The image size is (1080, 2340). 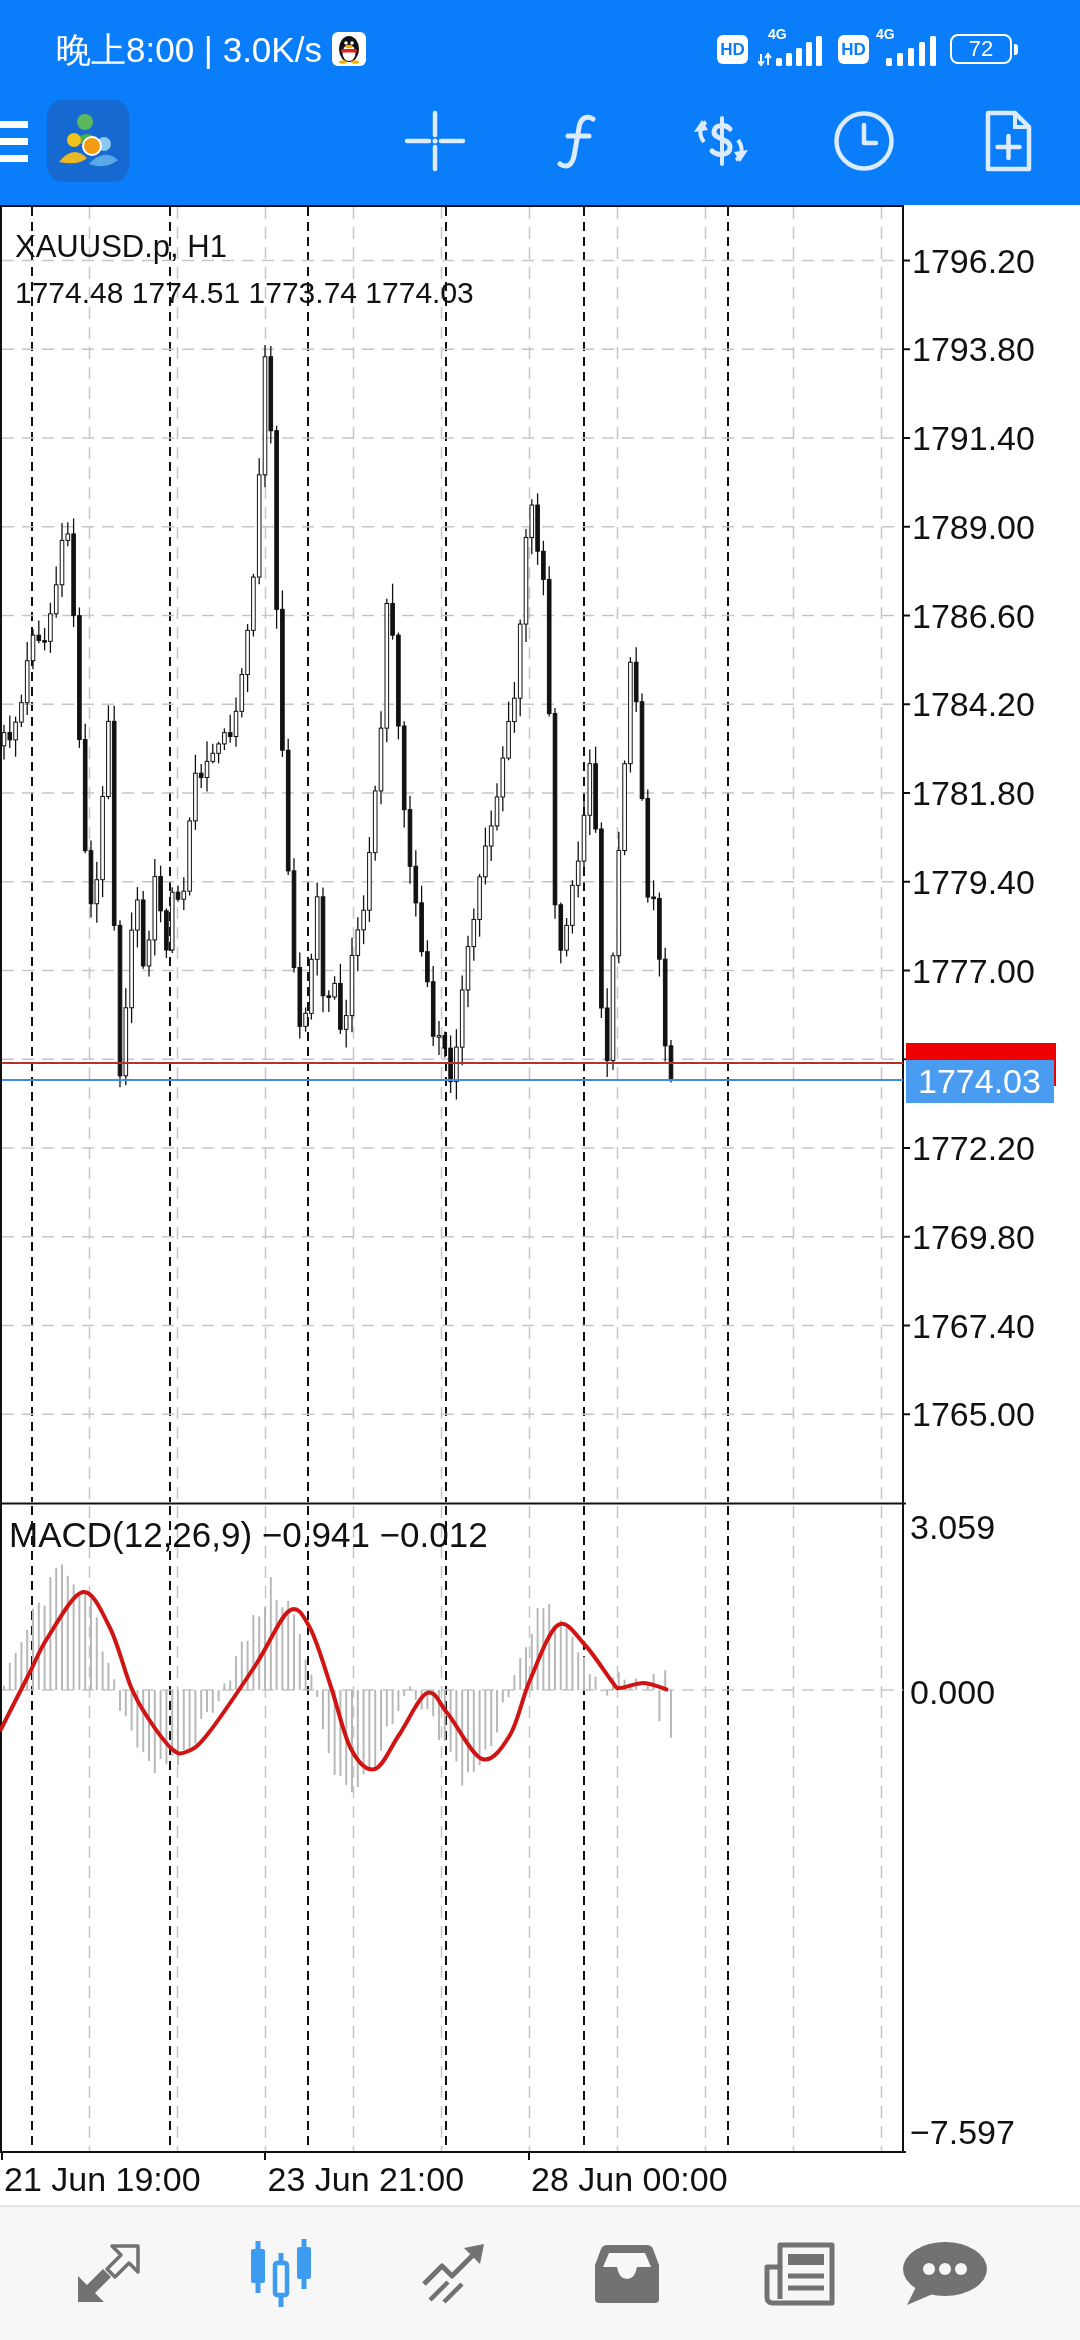 I want to click on macd-axis-label: 0.000, so click(x=953, y=1692).